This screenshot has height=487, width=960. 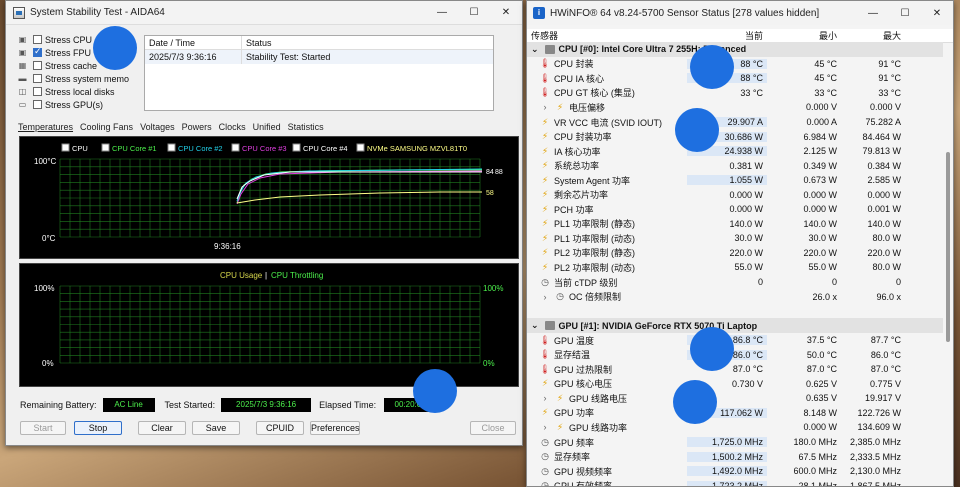 What do you see at coordinates (493, 428) in the screenshot?
I see `close-button: Close` at bounding box center [493, 428].